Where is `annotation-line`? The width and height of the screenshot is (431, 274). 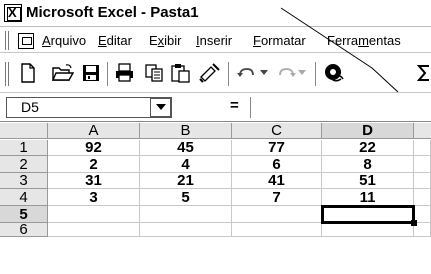 annotation-line is located at coordinates (339, 50).